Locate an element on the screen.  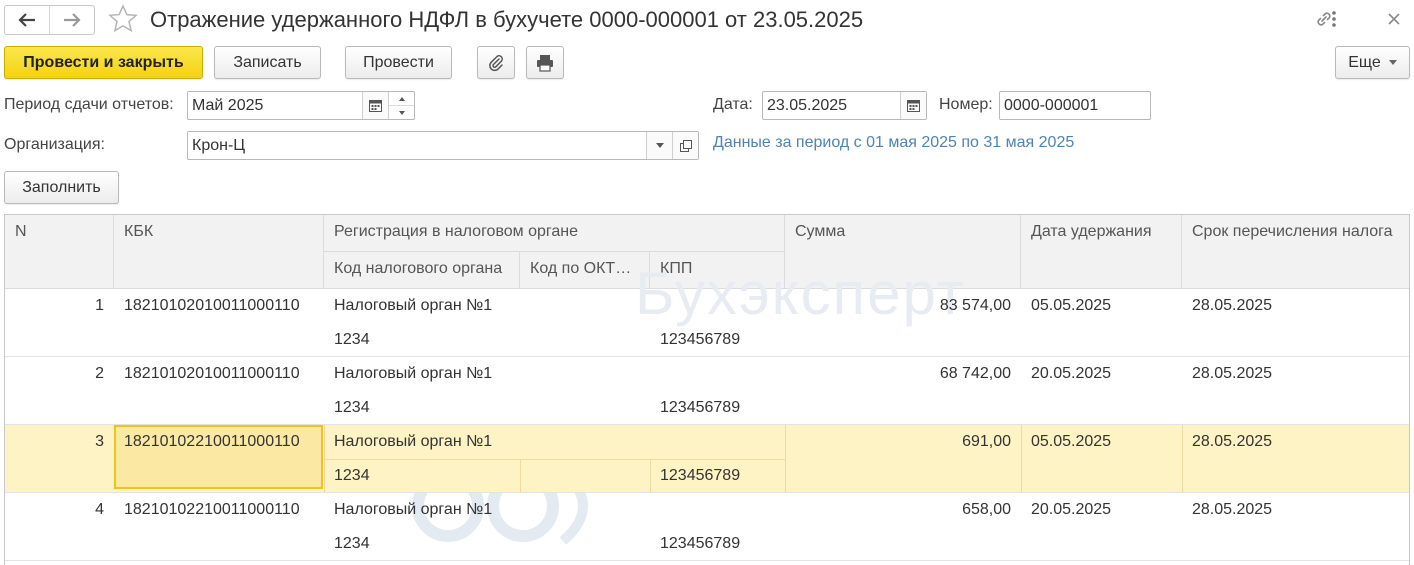
save-button: Записать is located at coordinates (267, 62).